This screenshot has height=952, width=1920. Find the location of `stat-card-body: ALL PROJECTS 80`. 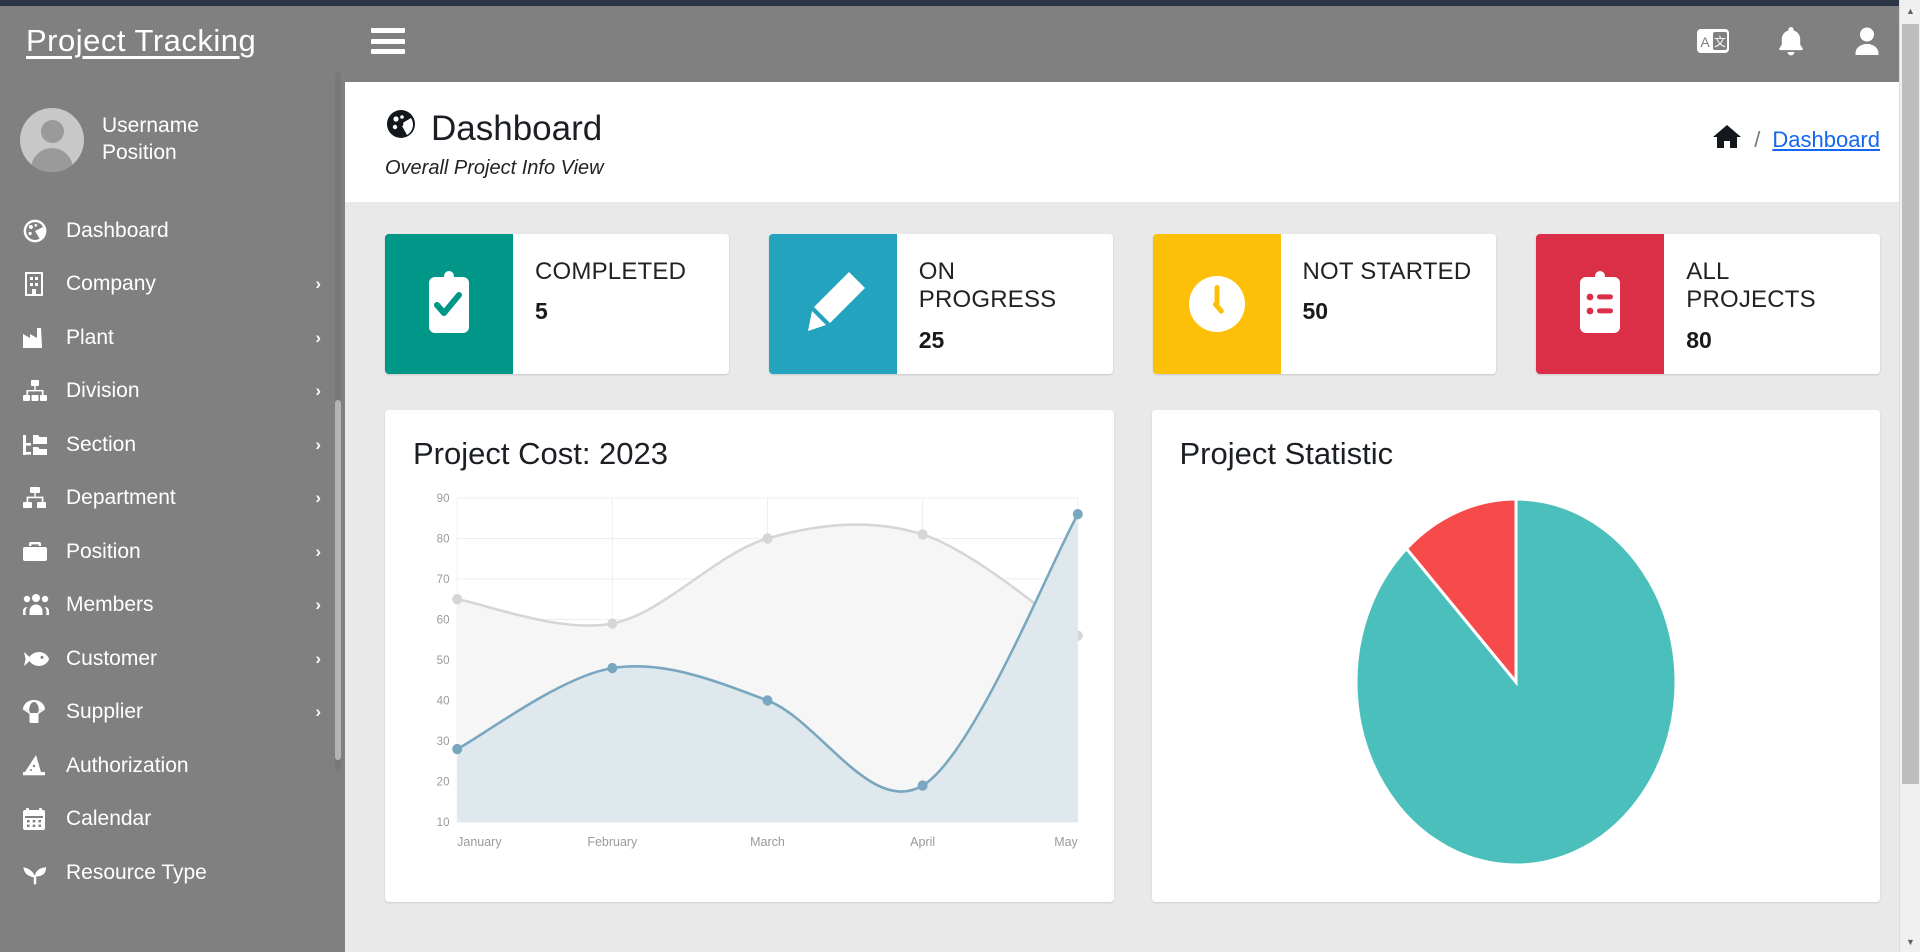

stat-card-body: ALL PROJECTS 80 is located at coordinates (1772, 304).